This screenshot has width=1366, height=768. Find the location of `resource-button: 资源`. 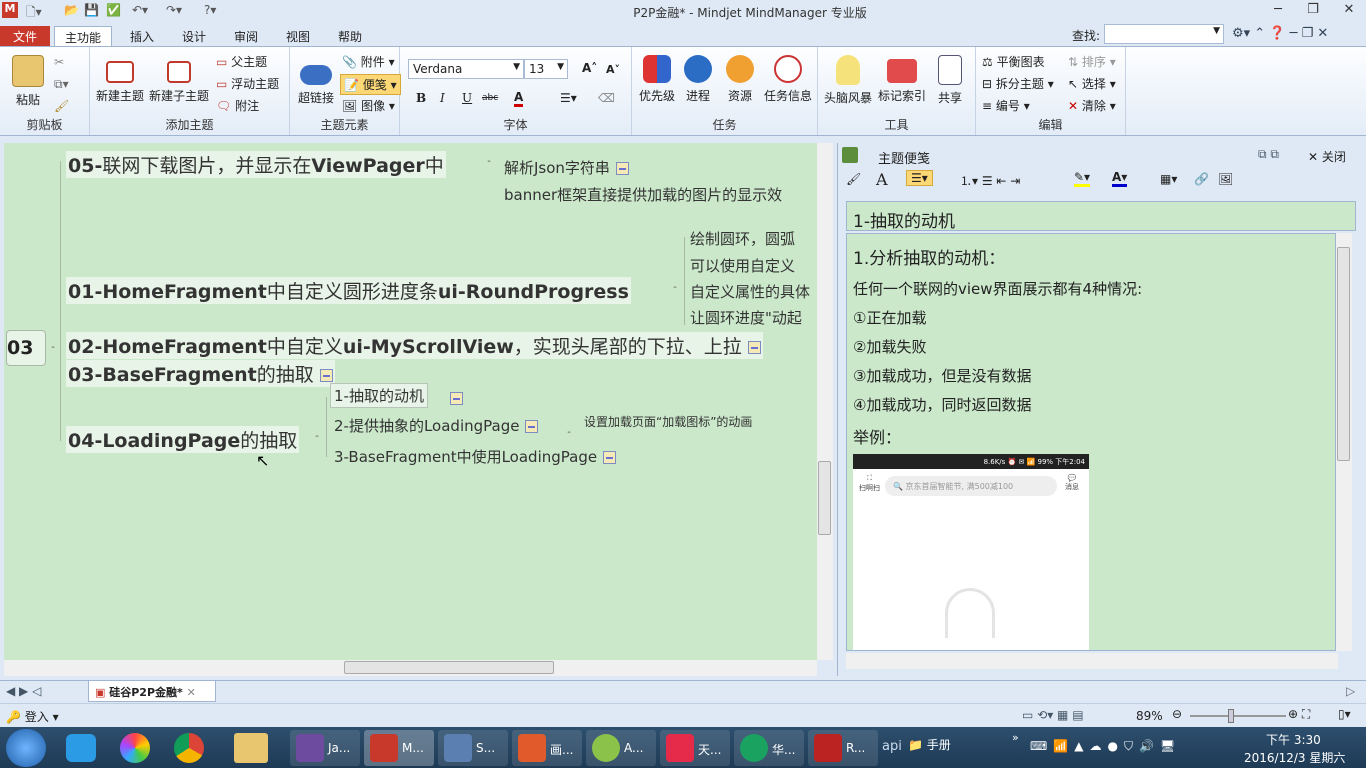

resource-button: 资源 is located at coordinates (740, 79).